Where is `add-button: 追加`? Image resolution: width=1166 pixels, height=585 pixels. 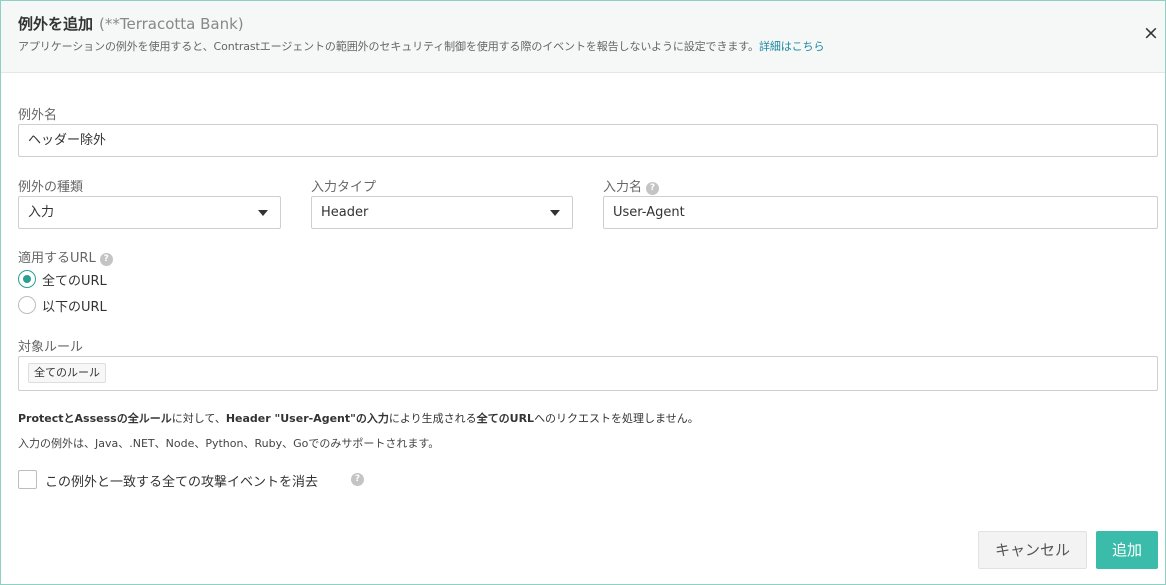 add-button: 追加 is located at coordinates (1127, 550).